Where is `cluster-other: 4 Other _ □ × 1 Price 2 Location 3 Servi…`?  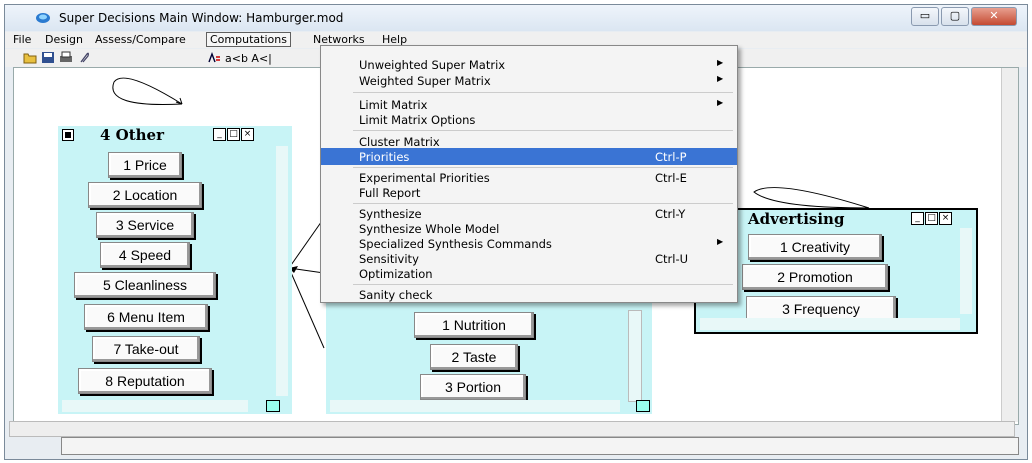 cluster-other: 4 Other _ □ × 1 Price 2 Location 3 Servi… is located at coordinates (175, 270).